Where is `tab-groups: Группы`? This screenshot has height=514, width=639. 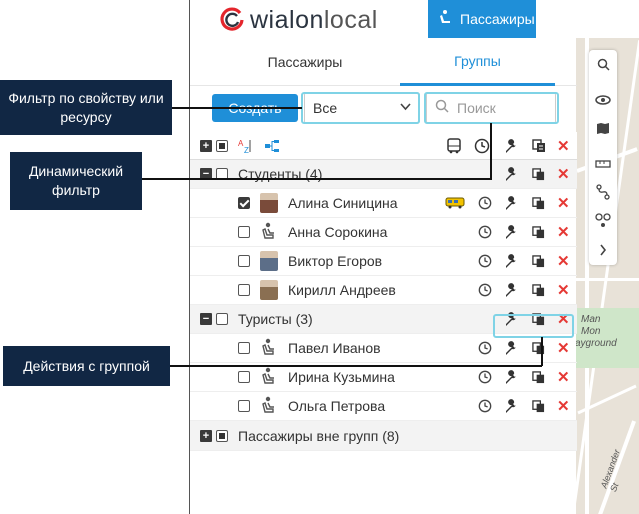
tab-groups: Группы is located at coordinates (477, 62).